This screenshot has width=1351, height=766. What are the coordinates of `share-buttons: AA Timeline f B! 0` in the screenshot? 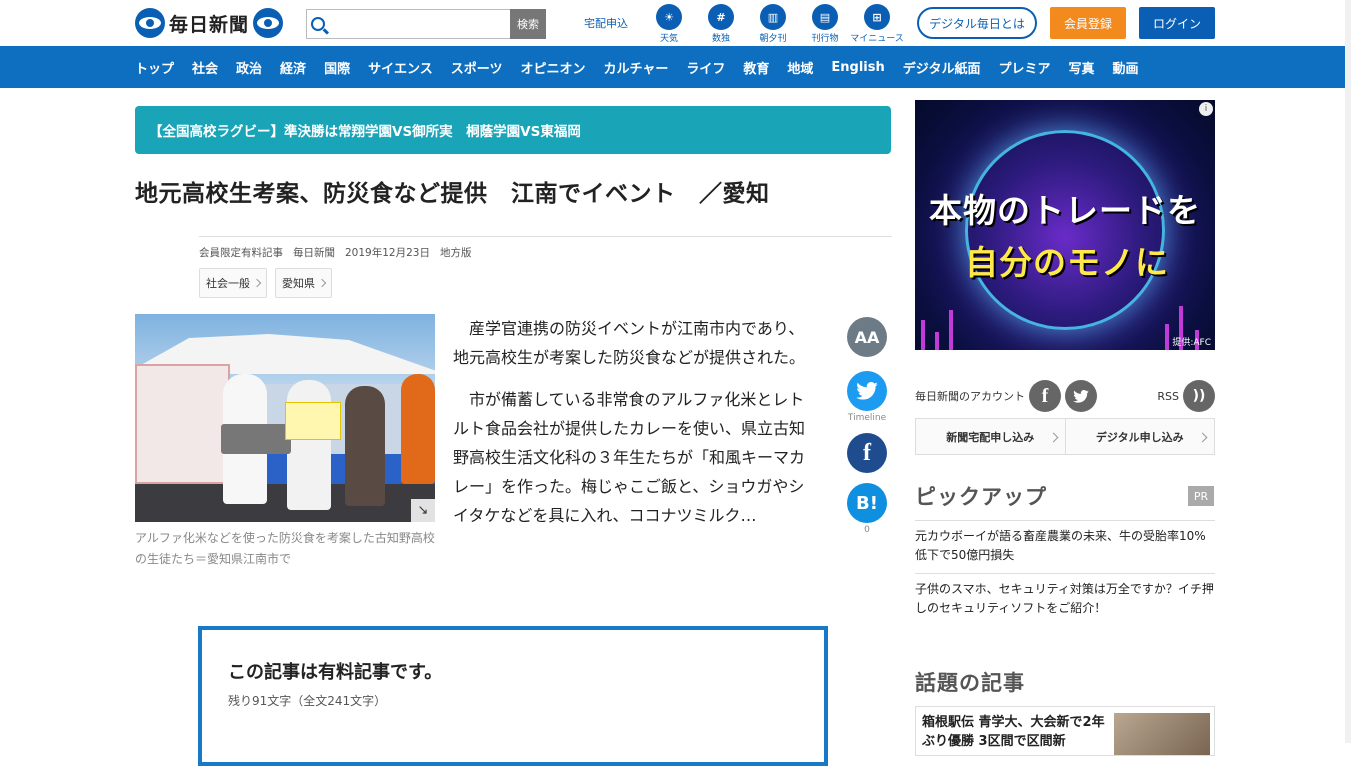 It's located at (867, 426).